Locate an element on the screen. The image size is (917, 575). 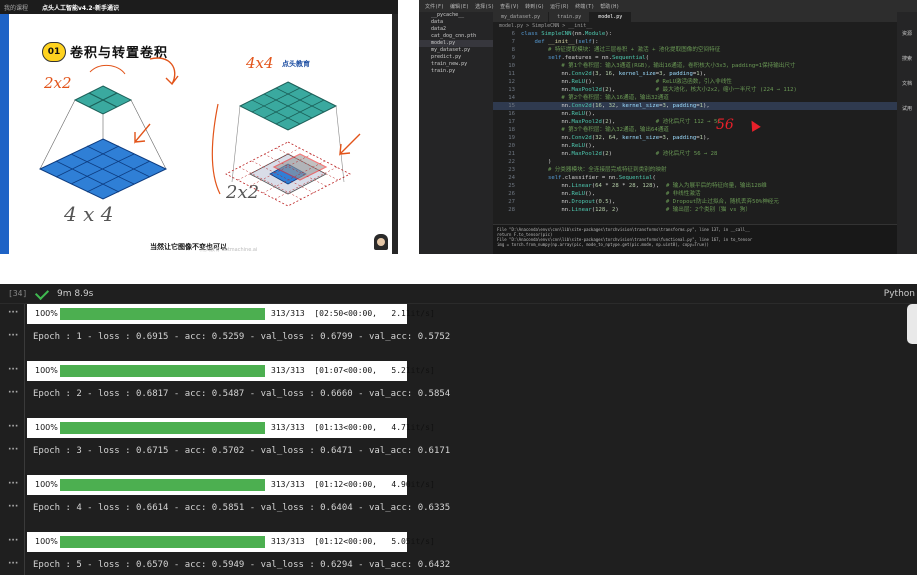
line-number: 10 is located at coordinates (511, 66).